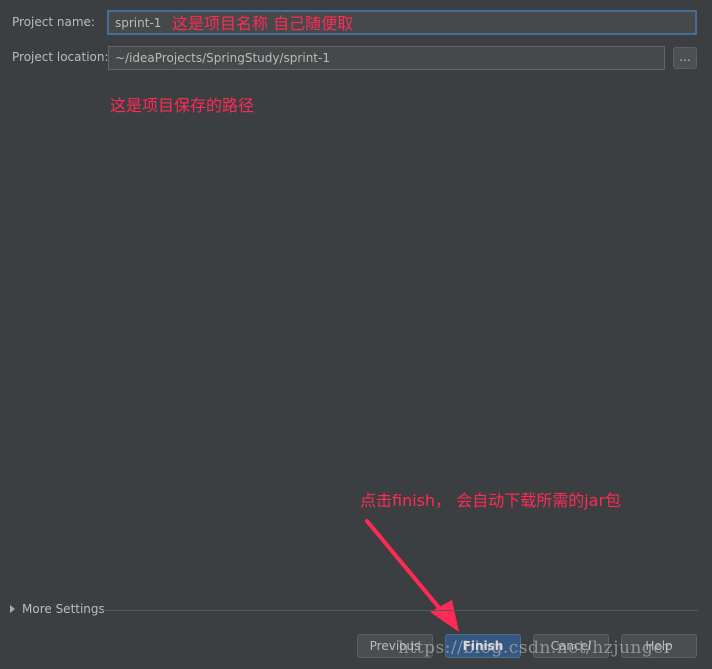 Image resolution: width=712 pixels, height=669 pixels. I want to click on watermark: https://blog.csdn.net/hzjunger, so click(535, 648).